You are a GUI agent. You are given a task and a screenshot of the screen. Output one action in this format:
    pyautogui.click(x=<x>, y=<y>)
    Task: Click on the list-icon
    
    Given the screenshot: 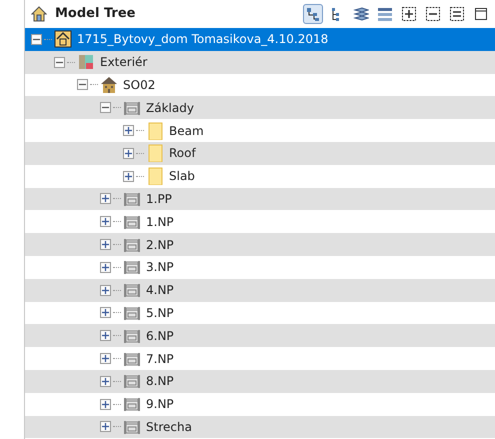 What is the action you would take?
    pyautogui.click(x=457, y=14)
    